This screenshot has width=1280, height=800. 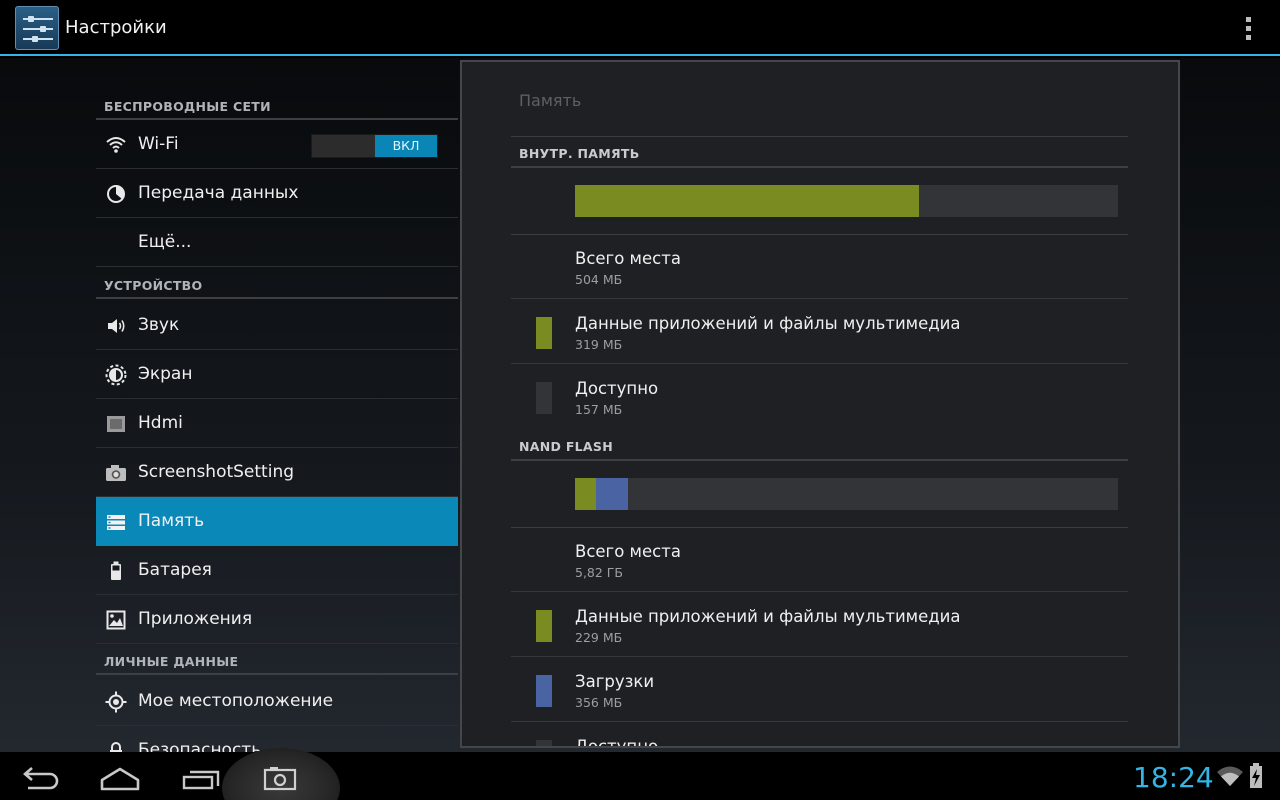 What do you see at coordinates (160, 423) in the screenshot?
I see `sidebar-item-label: Hdmi` at bounding box center [160, 423].